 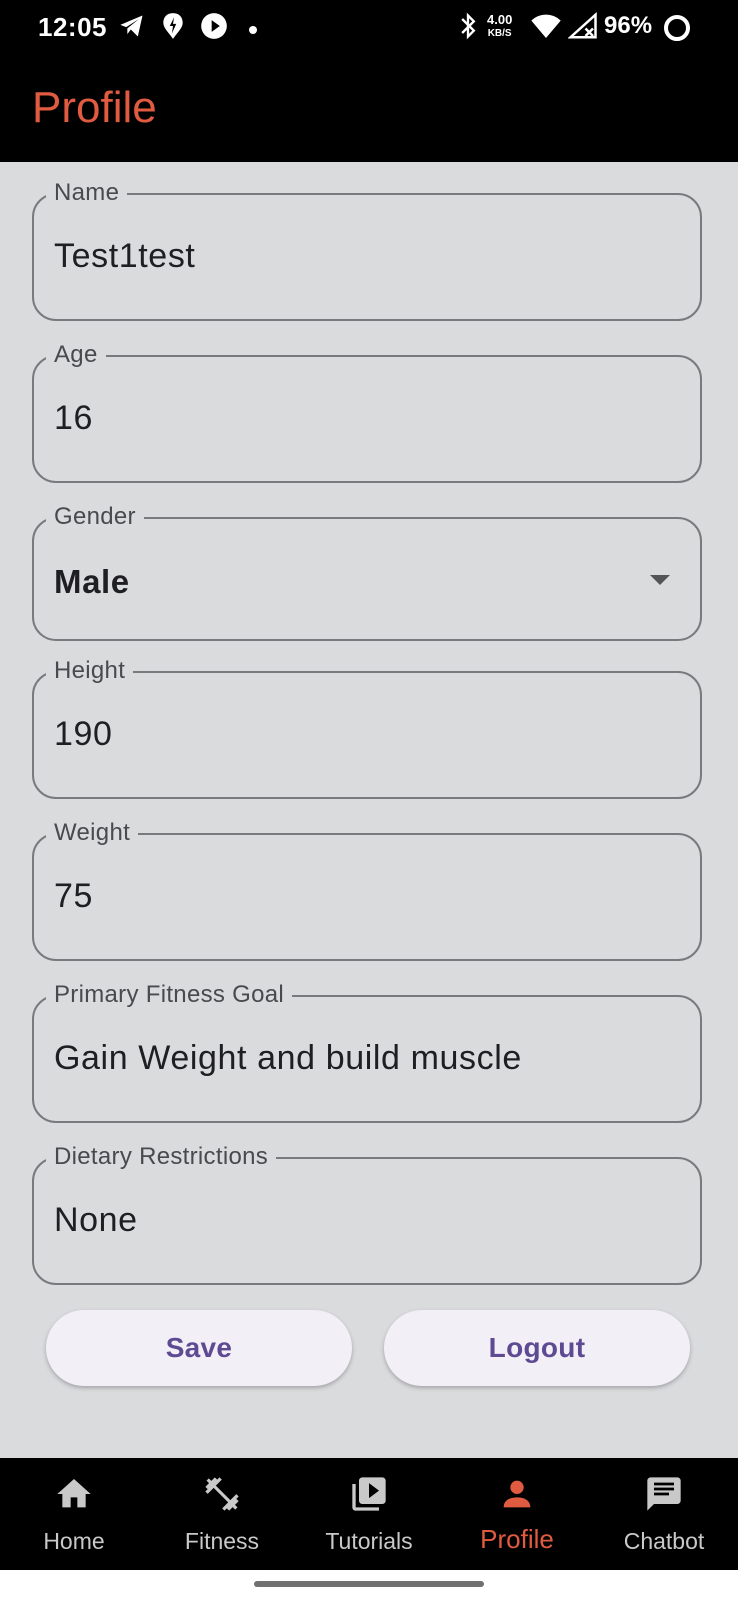 I want to click on wifi-icon, so click(x=546, y=28).